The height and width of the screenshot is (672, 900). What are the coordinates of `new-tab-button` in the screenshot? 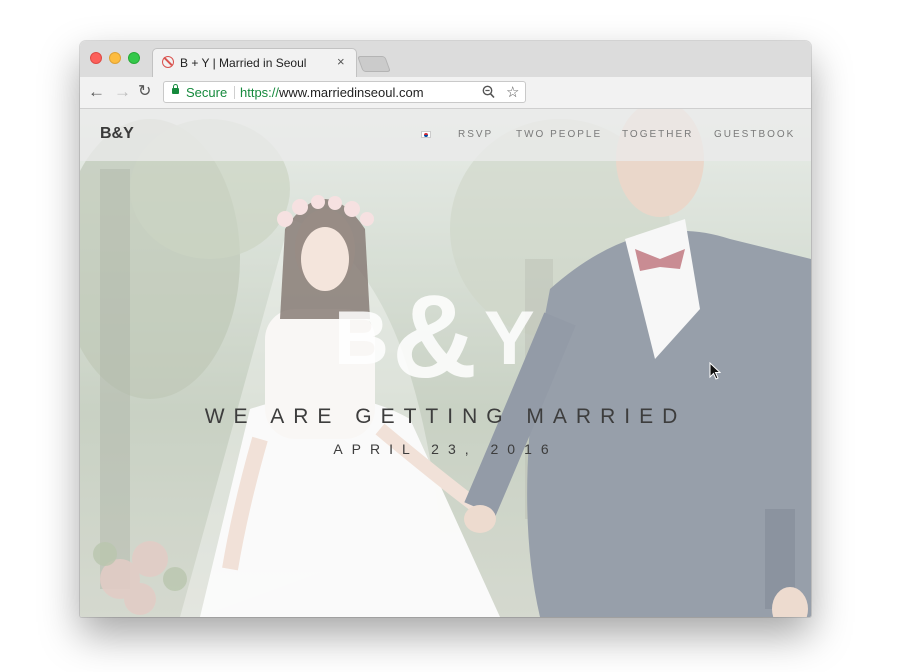 It's located at (374, 64).